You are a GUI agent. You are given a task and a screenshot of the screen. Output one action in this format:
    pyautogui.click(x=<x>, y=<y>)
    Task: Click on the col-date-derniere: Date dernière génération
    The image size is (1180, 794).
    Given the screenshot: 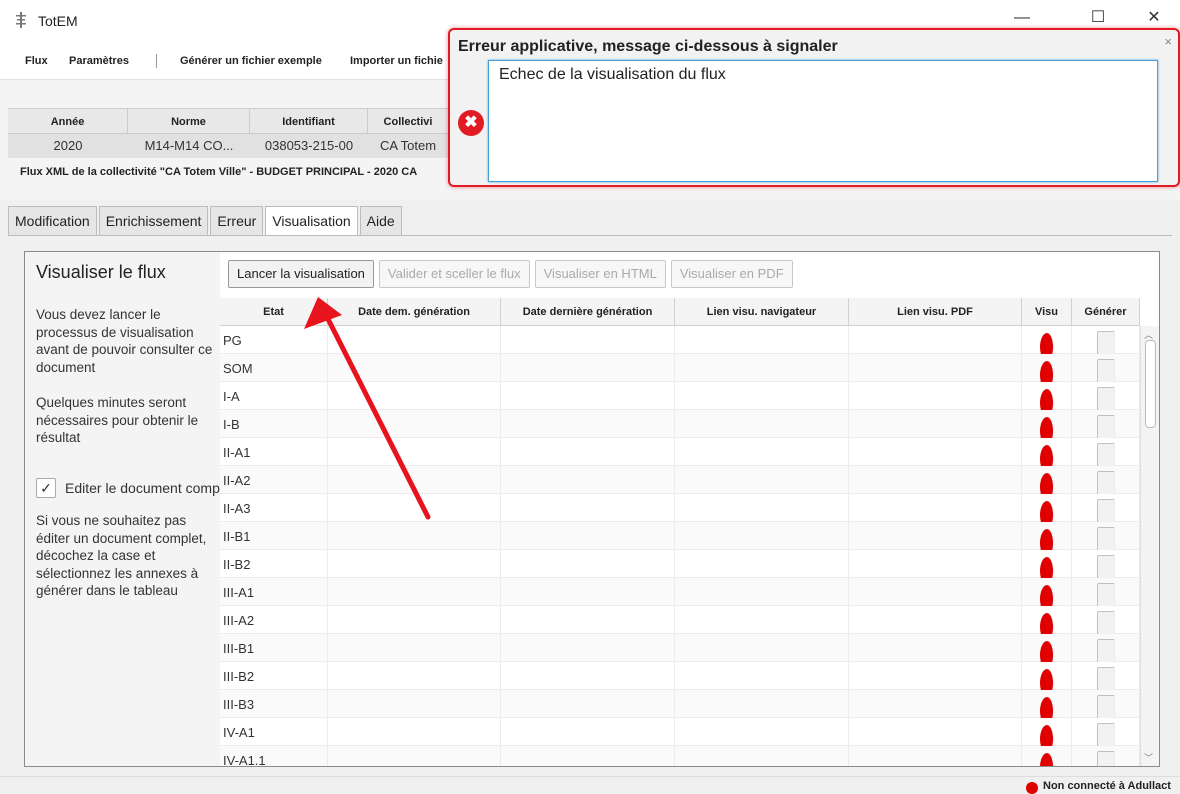 What is the action you would take?
    pyautogui.click(x=588, y=311)
    